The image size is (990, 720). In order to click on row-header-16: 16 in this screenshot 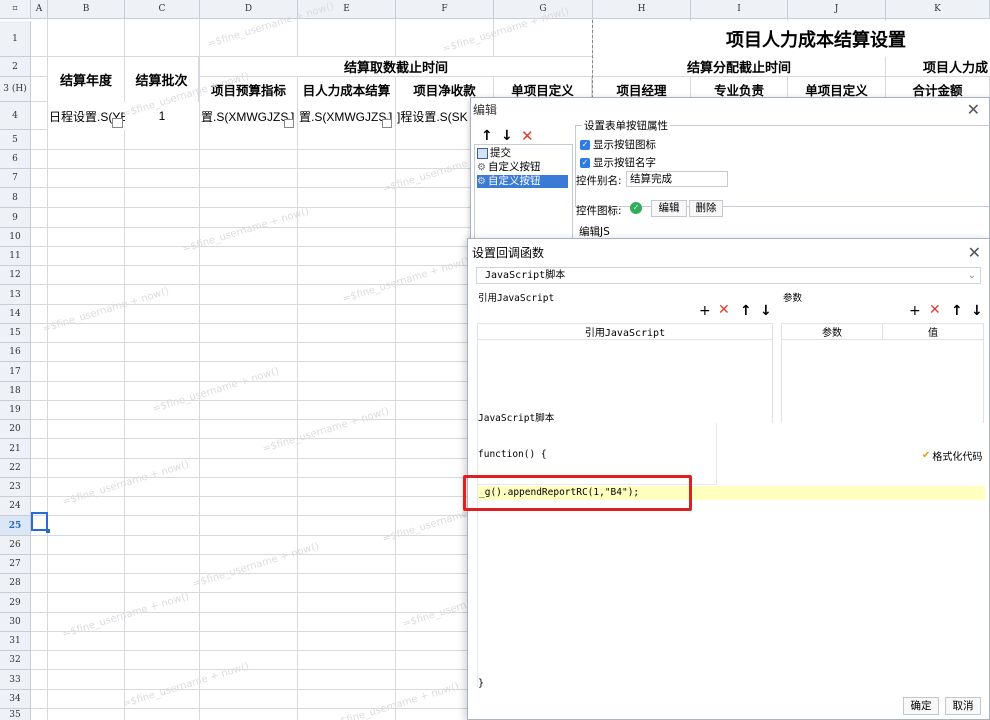, I will do `click(15, 352)`.